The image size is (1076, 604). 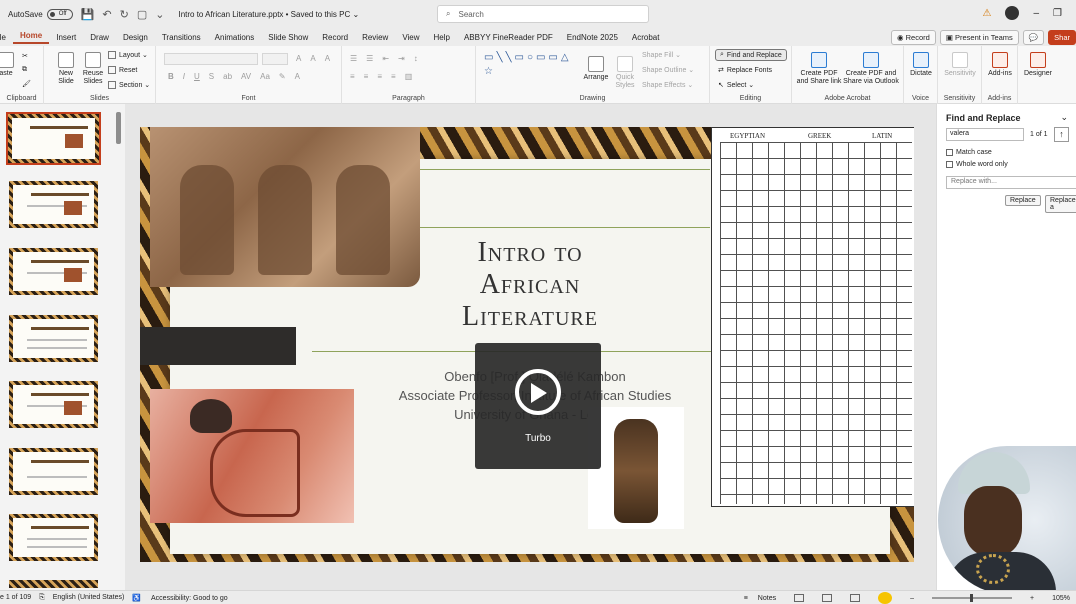 I want to click on reading-view-icon, so click(x=855, y=598).